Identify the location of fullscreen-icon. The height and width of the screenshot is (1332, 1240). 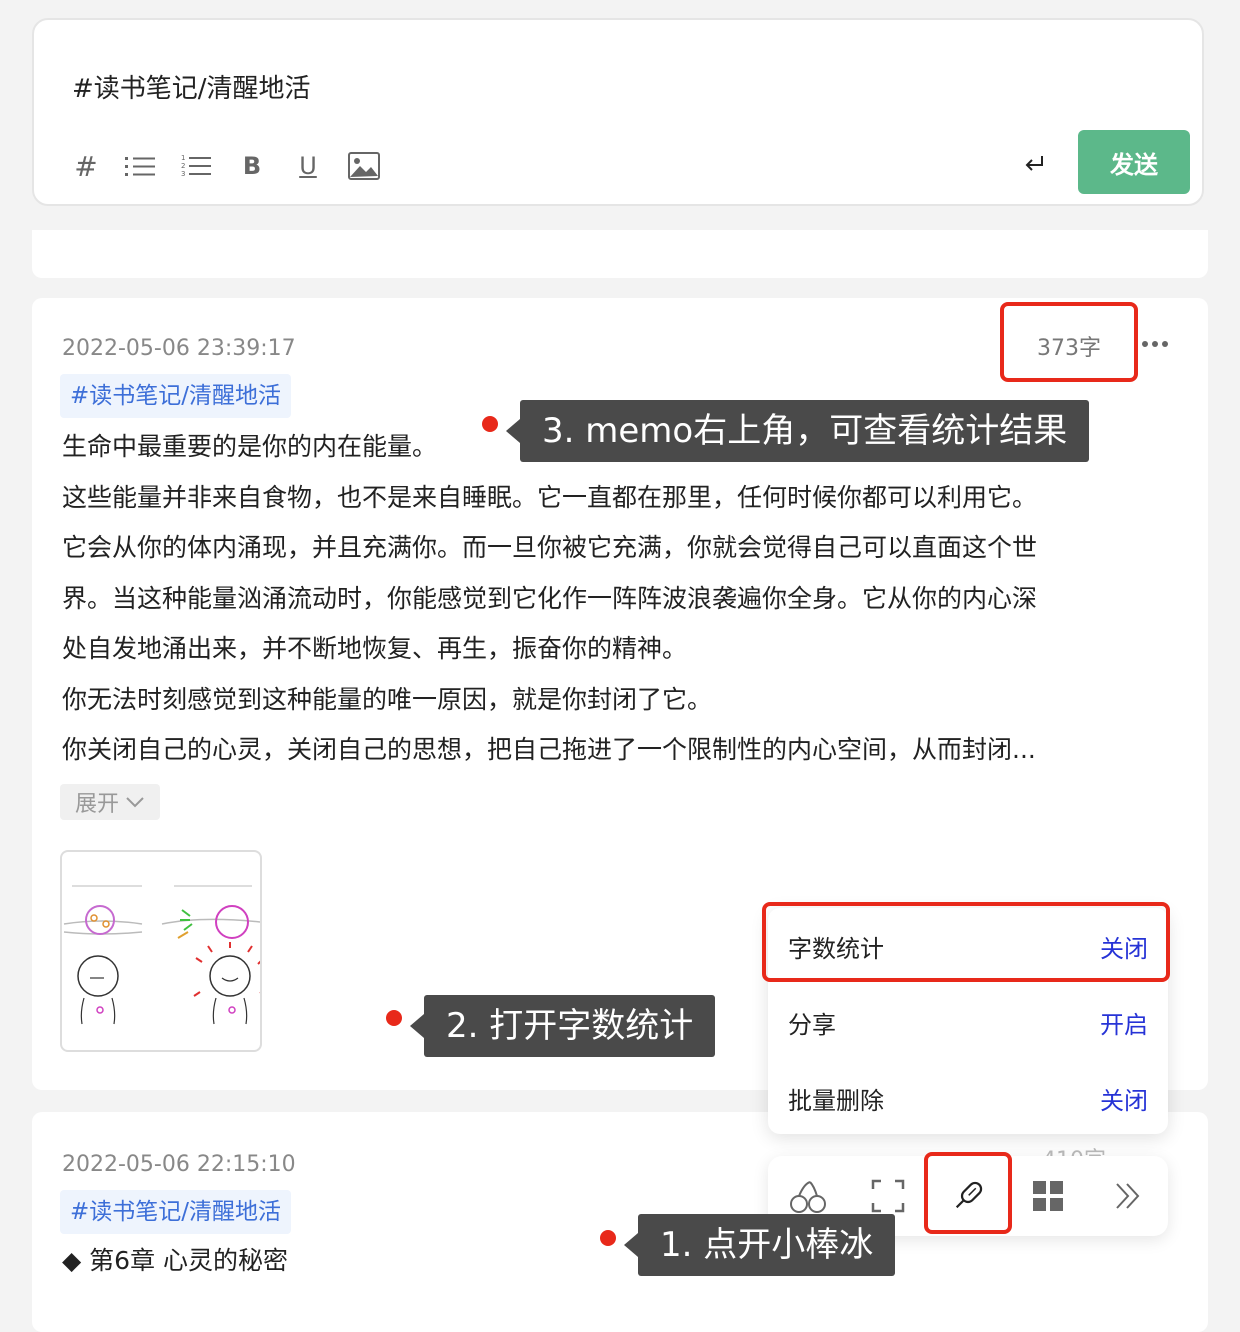
(888, 1196).